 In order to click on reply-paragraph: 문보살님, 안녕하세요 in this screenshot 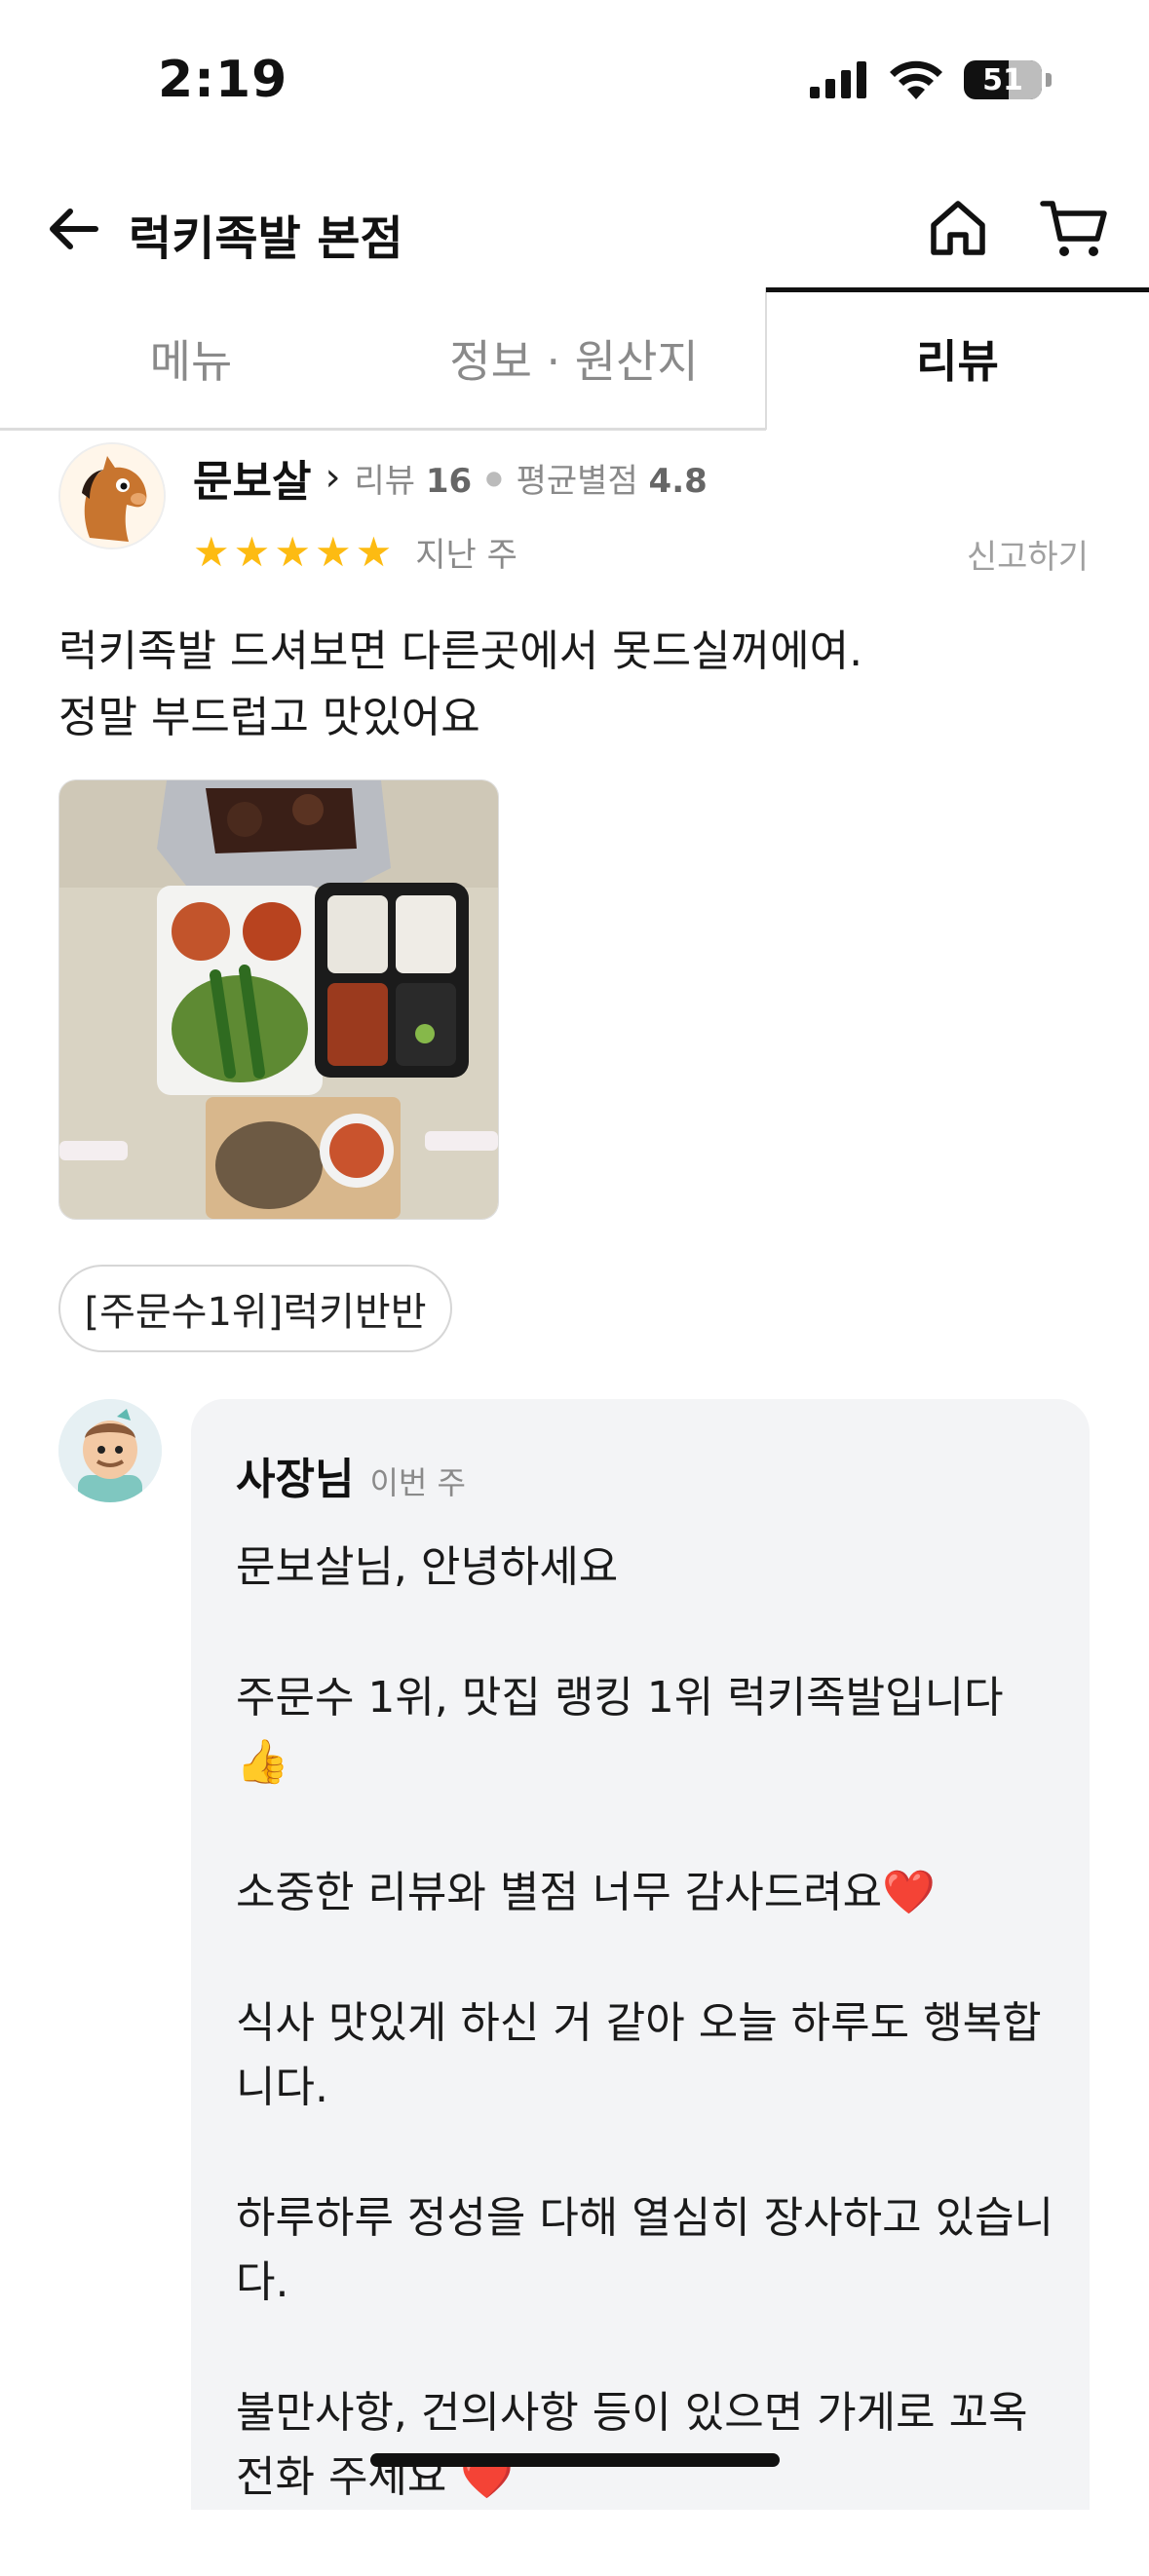, I will do `click(427, 1567)`.